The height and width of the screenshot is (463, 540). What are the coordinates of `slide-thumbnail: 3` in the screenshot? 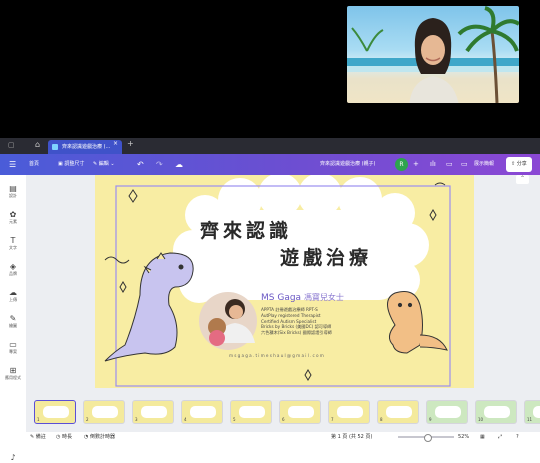 It's located at (153, 412).